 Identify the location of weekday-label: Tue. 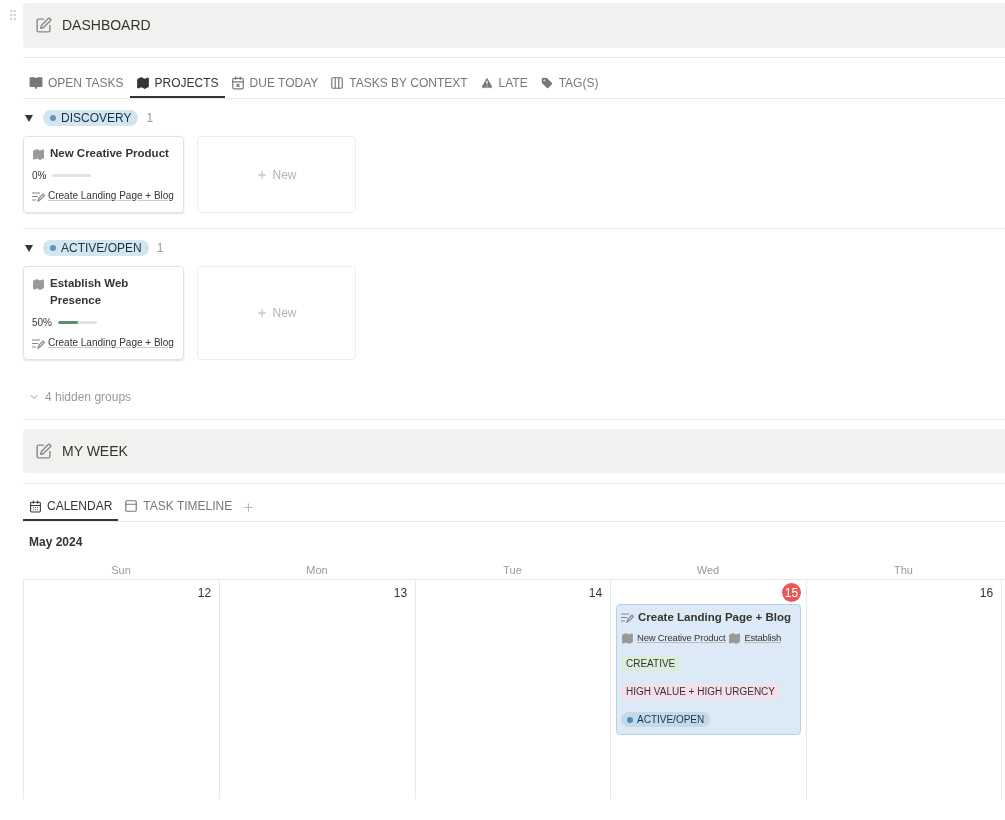
(512, 570).